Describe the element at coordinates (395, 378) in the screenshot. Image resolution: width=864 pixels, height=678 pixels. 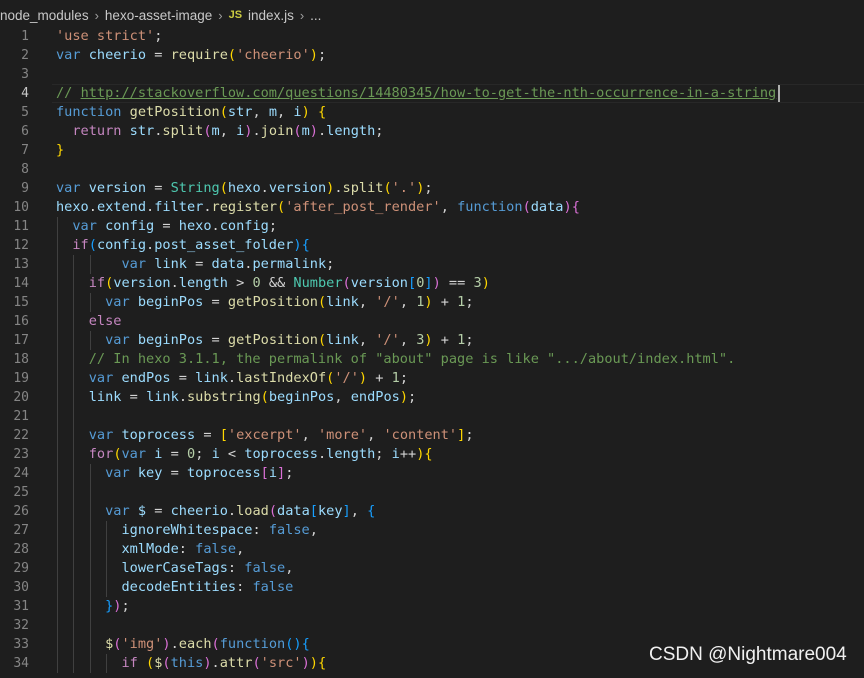
I see `code-token: 1` at that location.